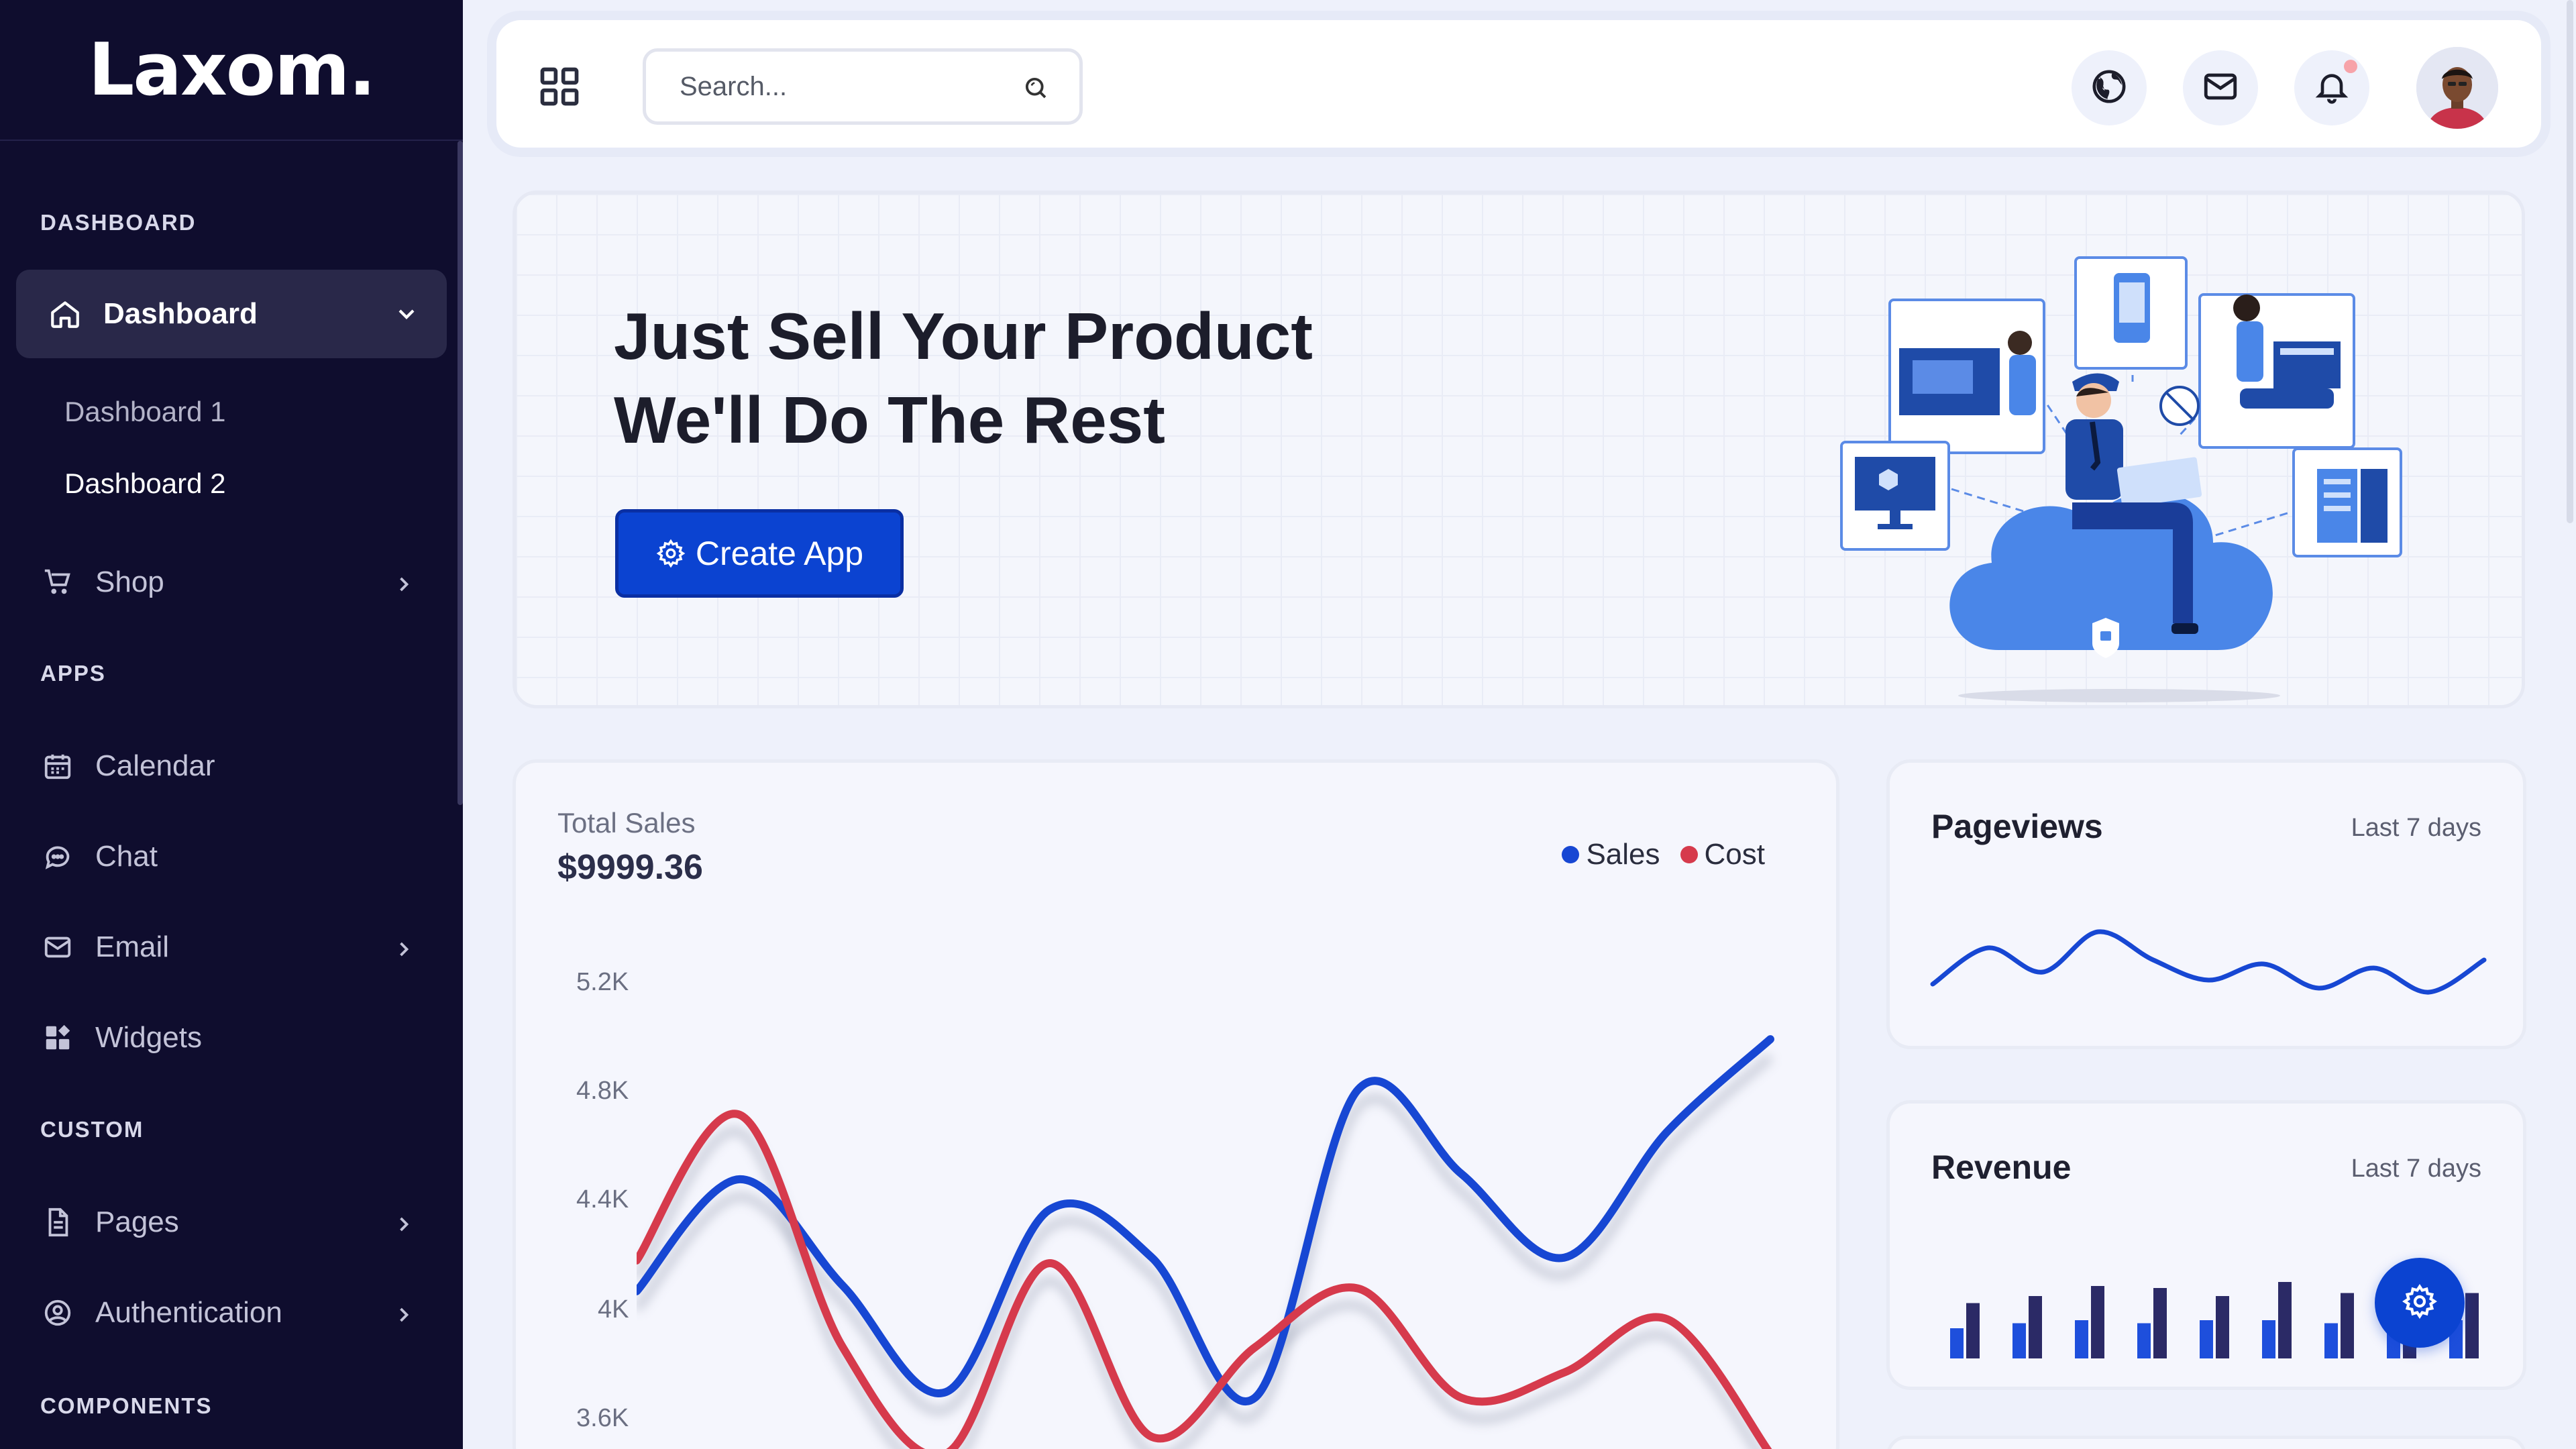  Describe the element at coordinates (145, 484) in the screenshot. I see `sidebar-subitem-dashboard-2: Dashboard 2` at that location.